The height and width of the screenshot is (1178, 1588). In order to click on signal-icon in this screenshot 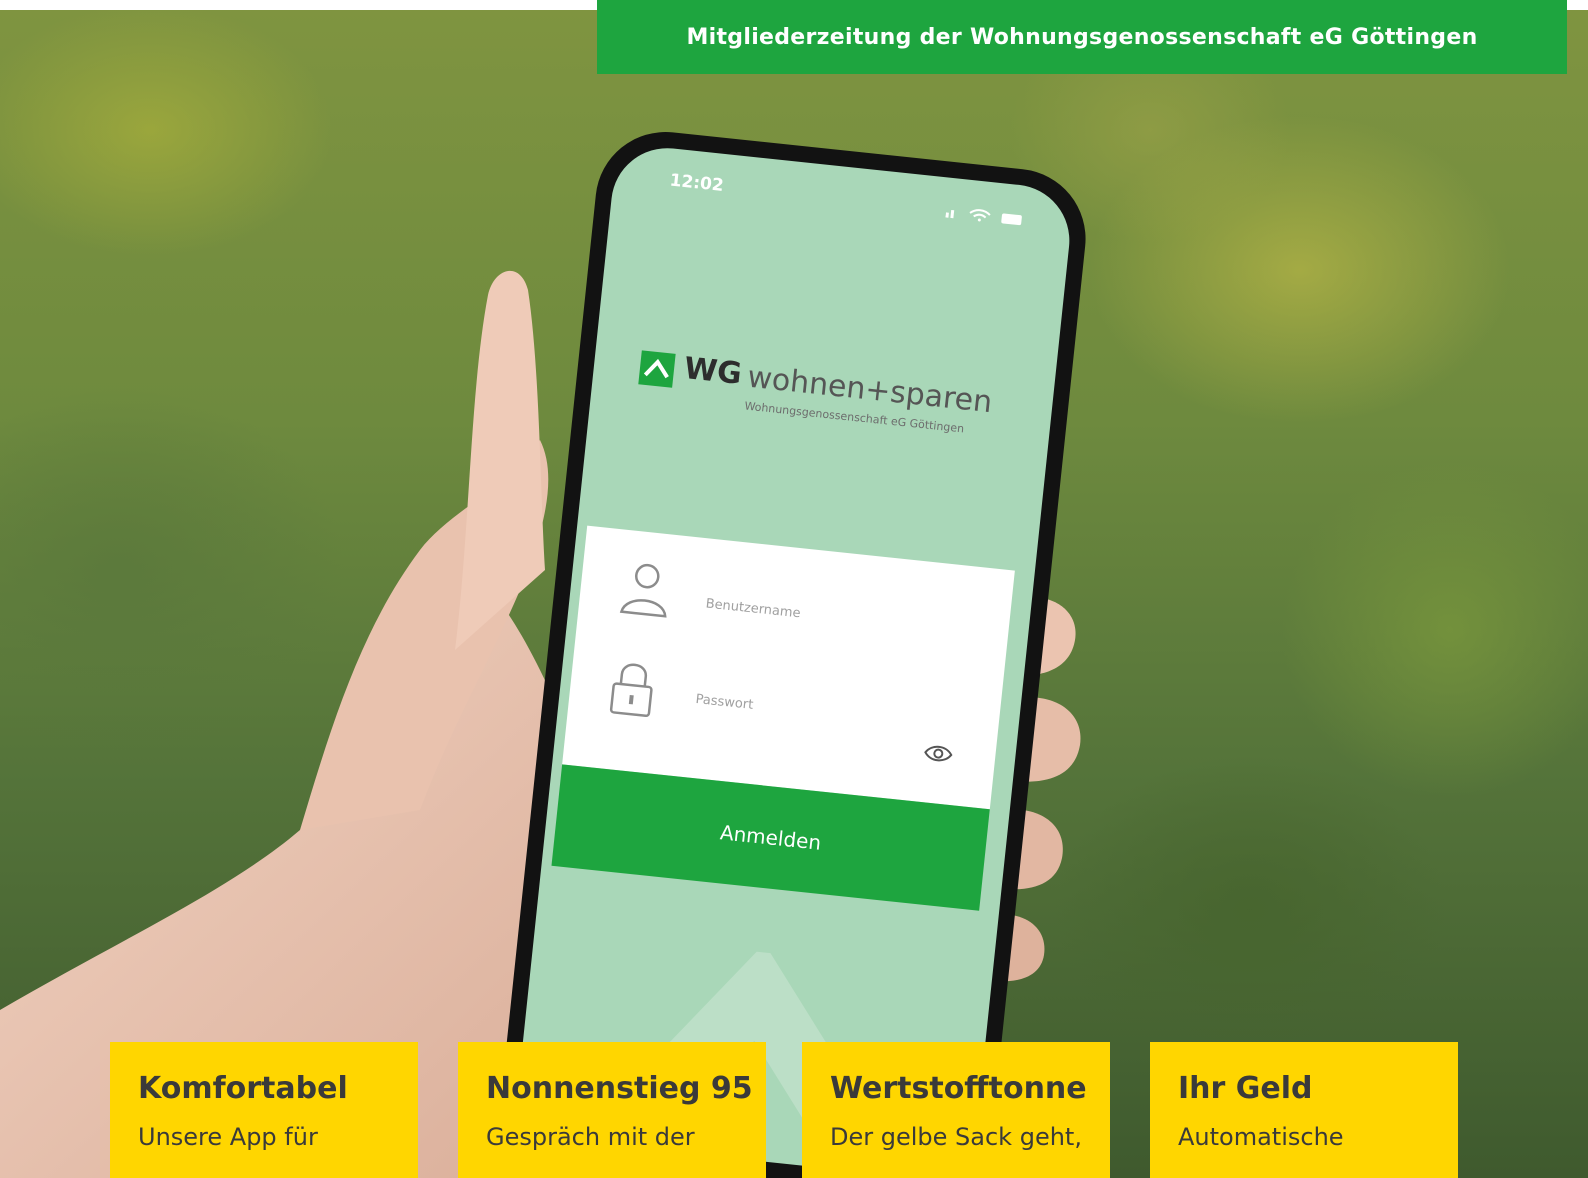, I will do `click(950, 214)`.